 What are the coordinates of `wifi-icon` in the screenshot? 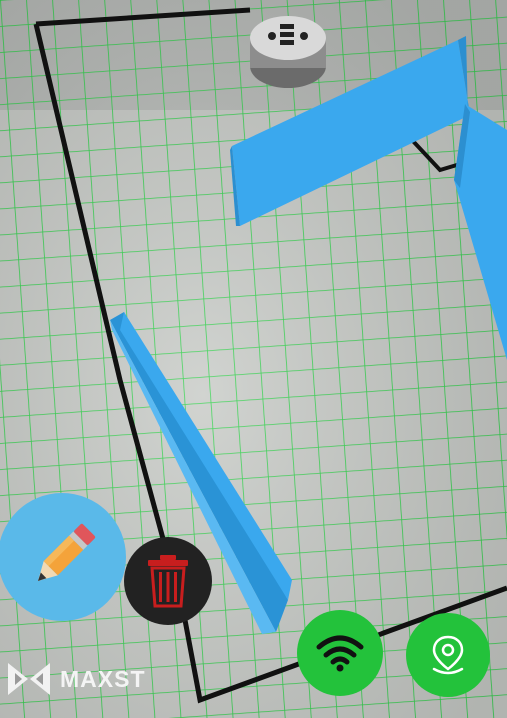 It's located at (340, 653).